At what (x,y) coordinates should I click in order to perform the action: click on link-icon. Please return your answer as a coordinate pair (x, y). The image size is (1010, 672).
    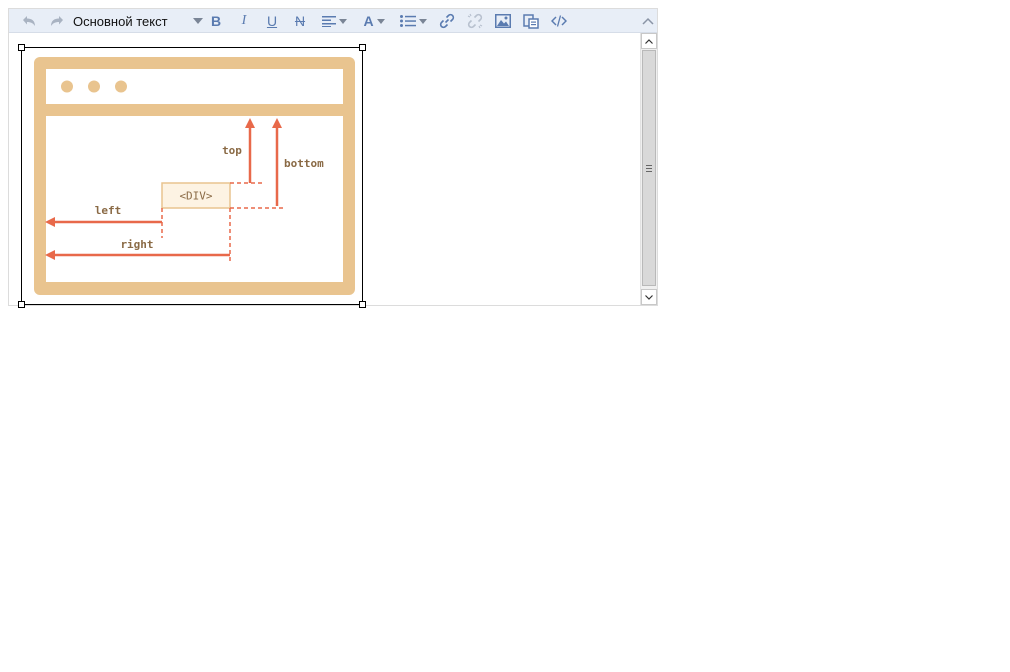
    Looking at the image, I should click on (447, 21).